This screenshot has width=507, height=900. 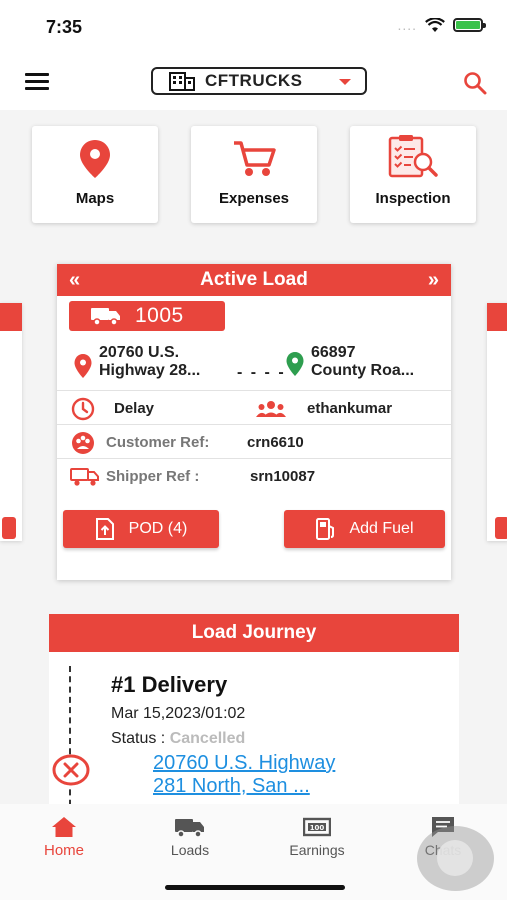 I want to click on company-name: CFTRUCKS, so click(x=254, y=80).